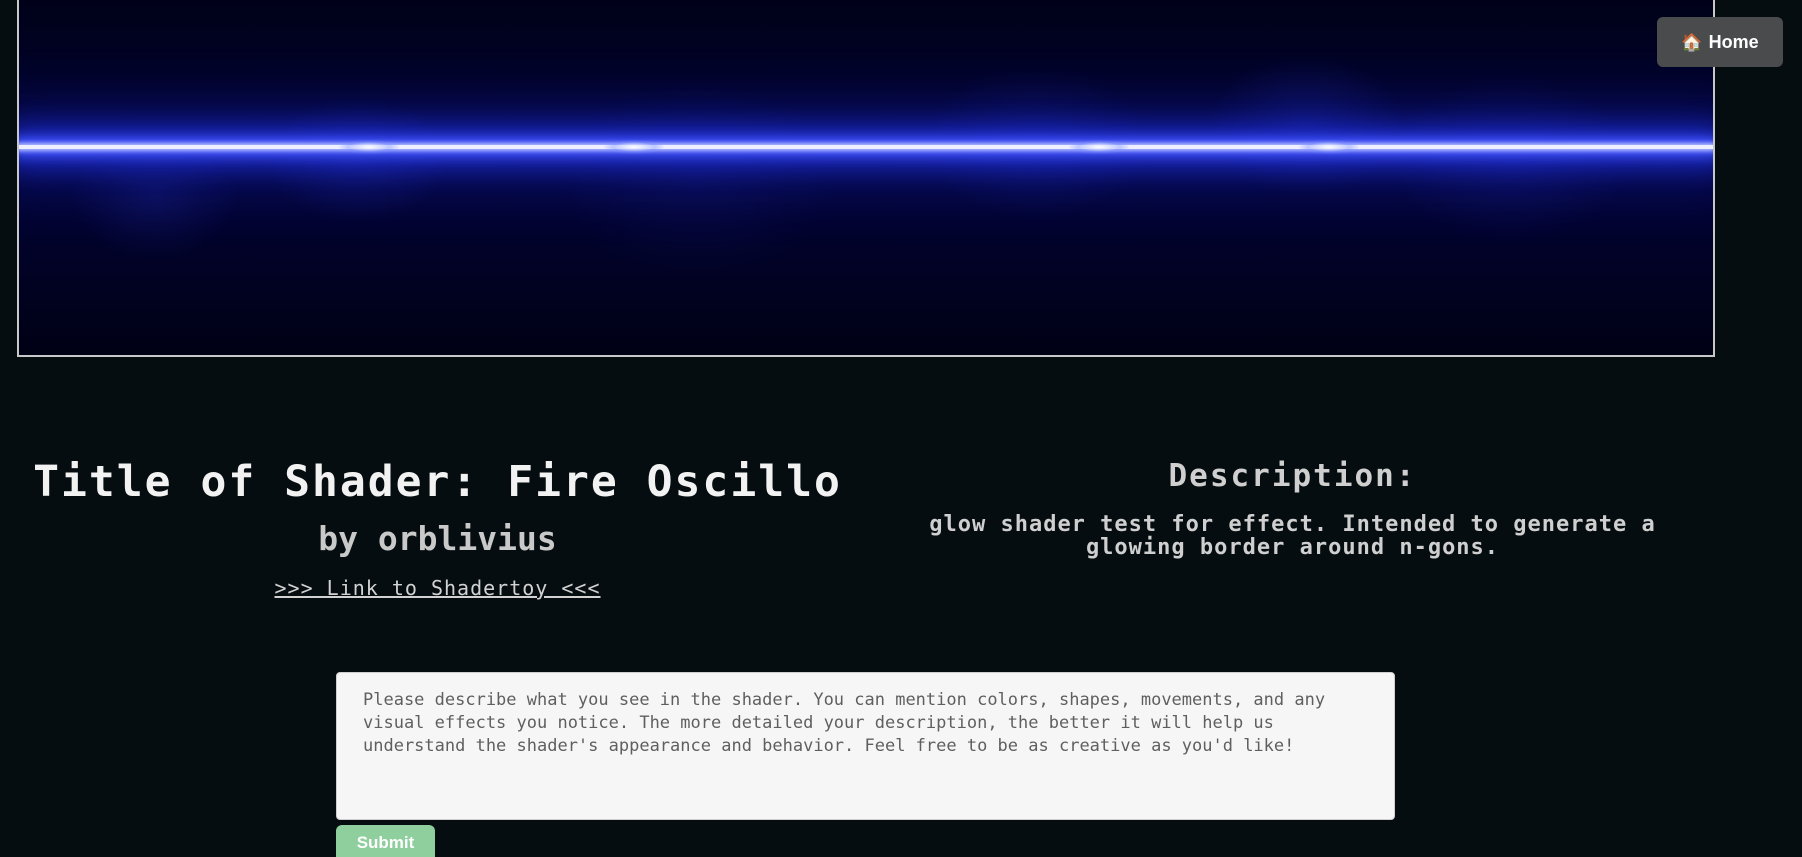 Image resolution: width=1802 pixels, height=857 pixels. What do you see at coordinates (1733, 41) in the screenshot?
I see `home-button-label: Home` at bounding box center [1733, 41].